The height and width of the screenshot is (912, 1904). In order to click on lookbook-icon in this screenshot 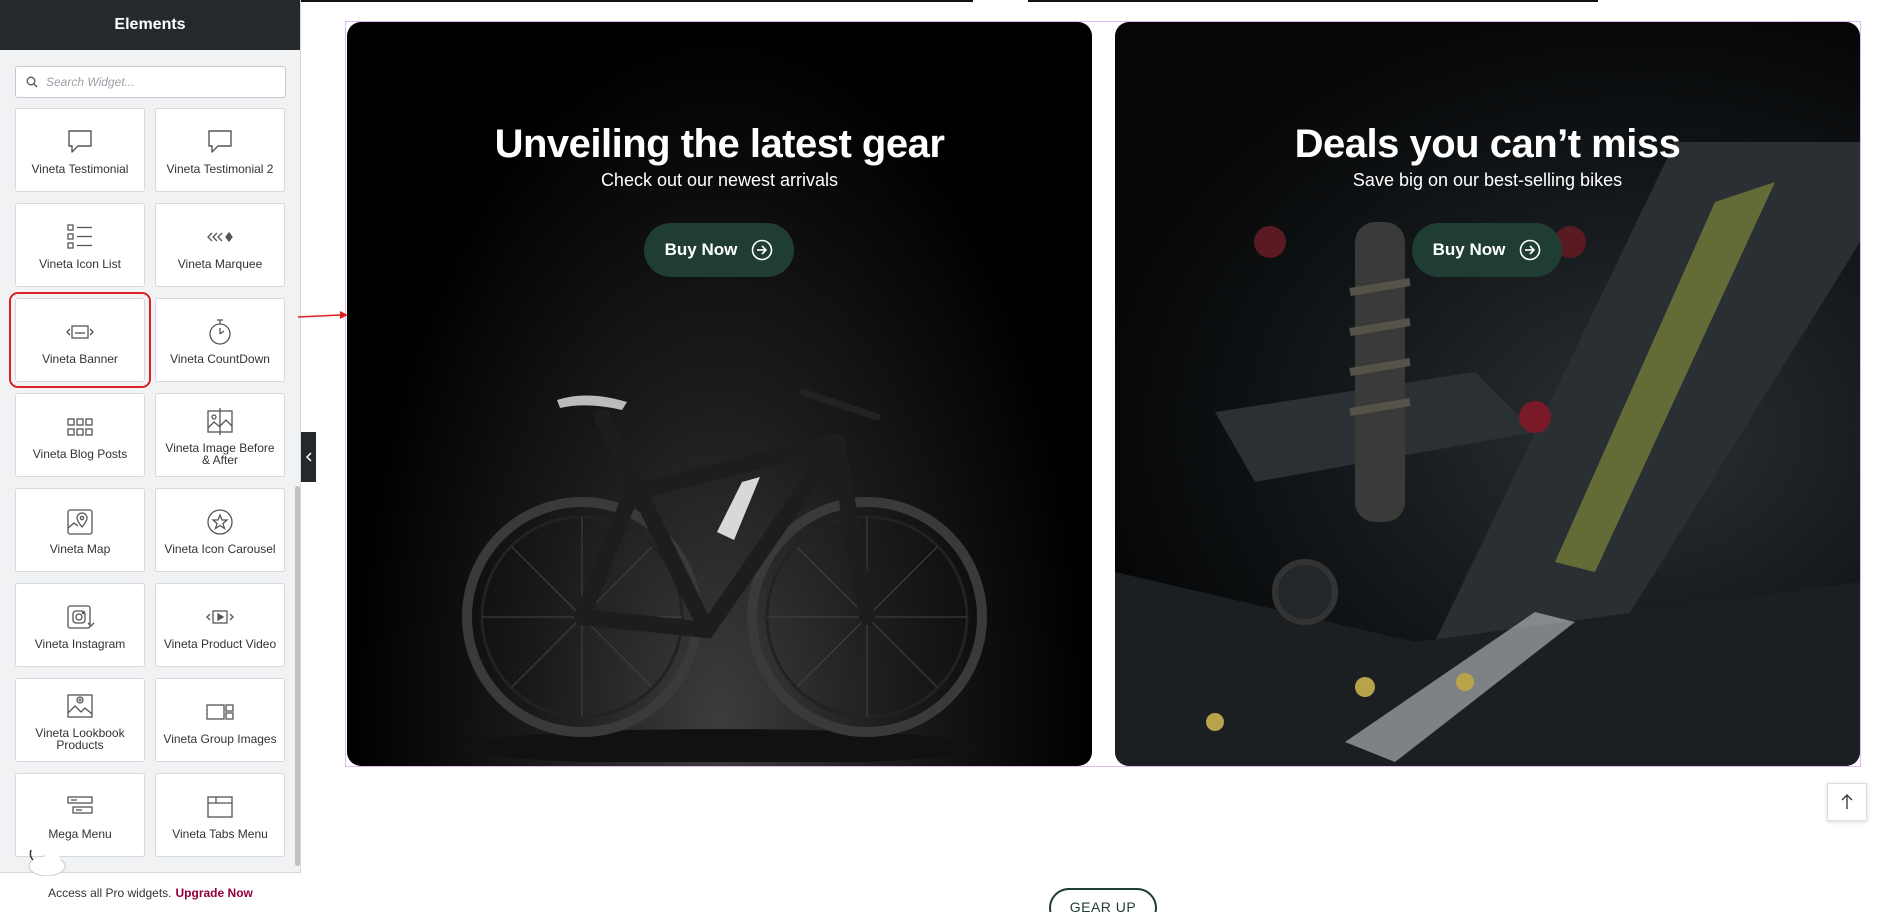, I will do `click(80, 706)`.